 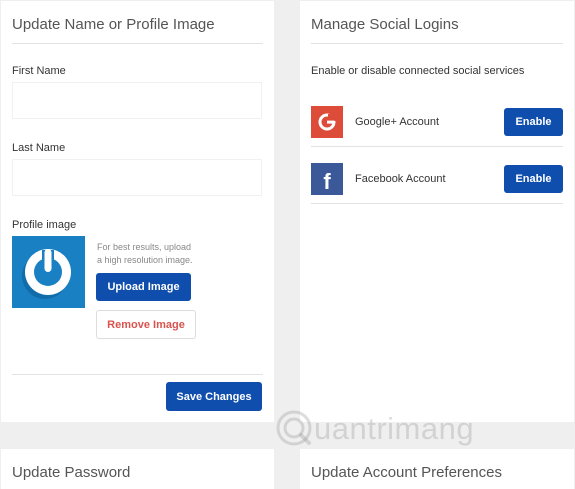 I want to click on social-row-facebook: f Facebook Account Enable, so click(x=437, y=179).